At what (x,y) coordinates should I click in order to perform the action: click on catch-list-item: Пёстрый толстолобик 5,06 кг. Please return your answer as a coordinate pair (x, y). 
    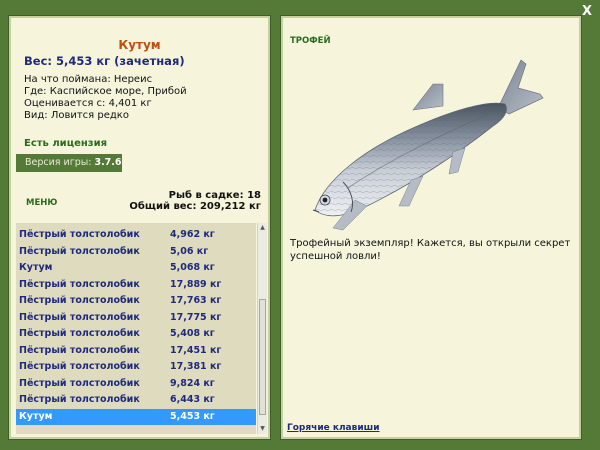
    Looking at the image, I should click on (136, 252).